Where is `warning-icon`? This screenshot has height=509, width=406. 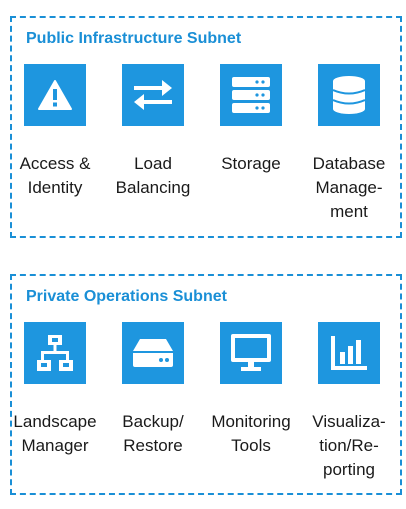 warning-icon is located at coordinates (55, 95).